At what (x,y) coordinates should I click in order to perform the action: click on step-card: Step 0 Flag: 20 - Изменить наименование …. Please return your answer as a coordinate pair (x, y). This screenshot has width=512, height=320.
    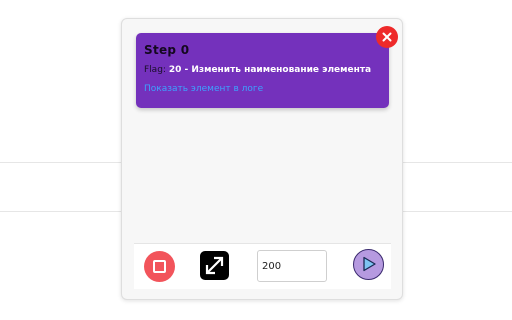
    Looking at the image, I should click on (262, 70).